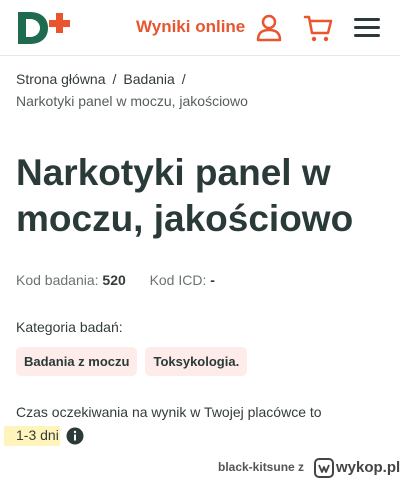 This screenshot has width=400, height=481. I want to click on site-header: Wyniki online, so click(200, 28).